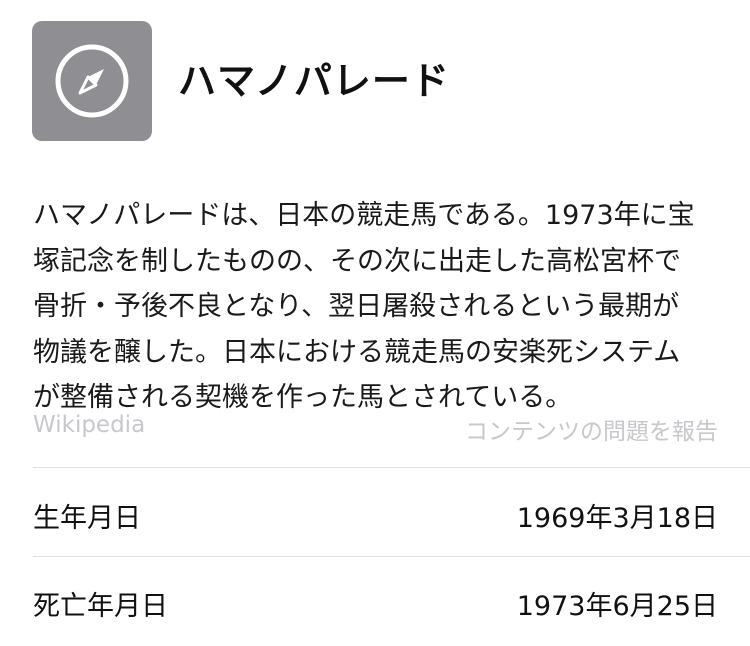 The image size is (750, 646). I want to click on description-line: 塚記念を制したものの、その次に出走した高松宮杯で, so click(357, 261).